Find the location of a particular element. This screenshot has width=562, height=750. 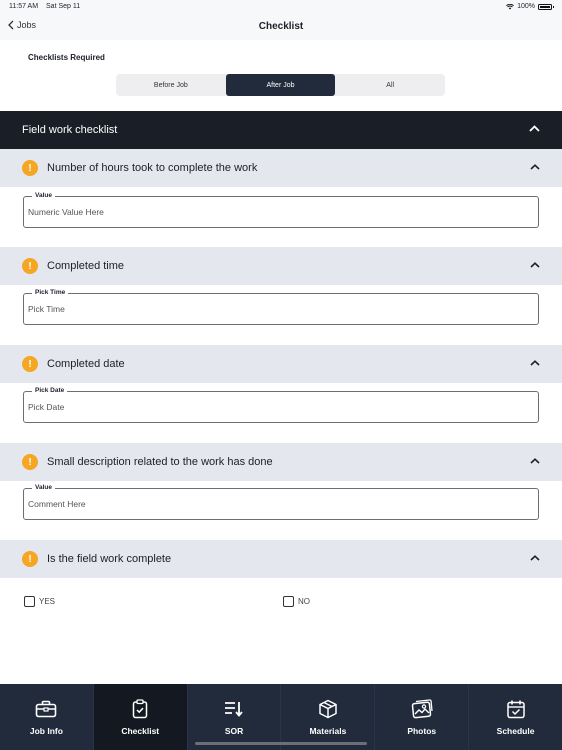

clipboard-check-icon is located at coordinates (140, 709).